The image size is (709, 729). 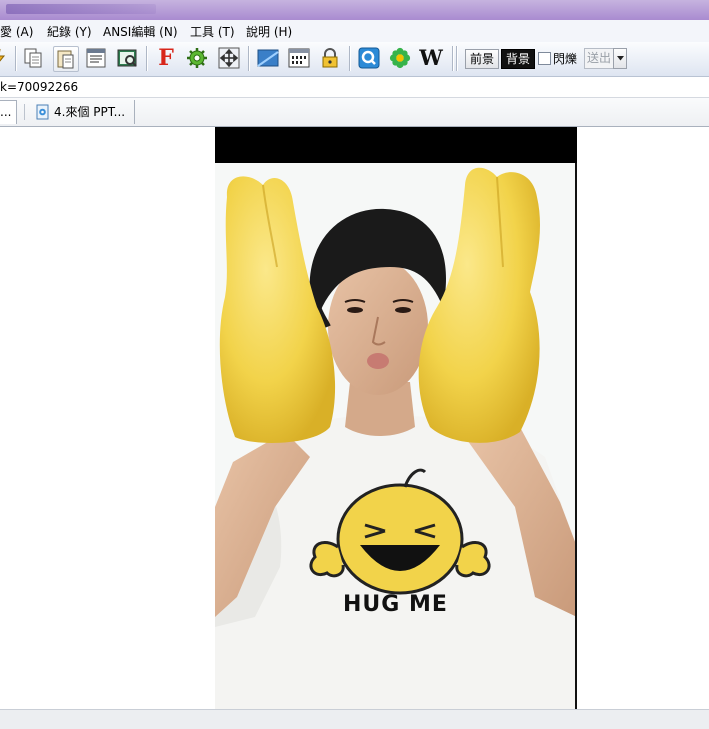 I want to click on copy-icon, so click(x=34, y=58).